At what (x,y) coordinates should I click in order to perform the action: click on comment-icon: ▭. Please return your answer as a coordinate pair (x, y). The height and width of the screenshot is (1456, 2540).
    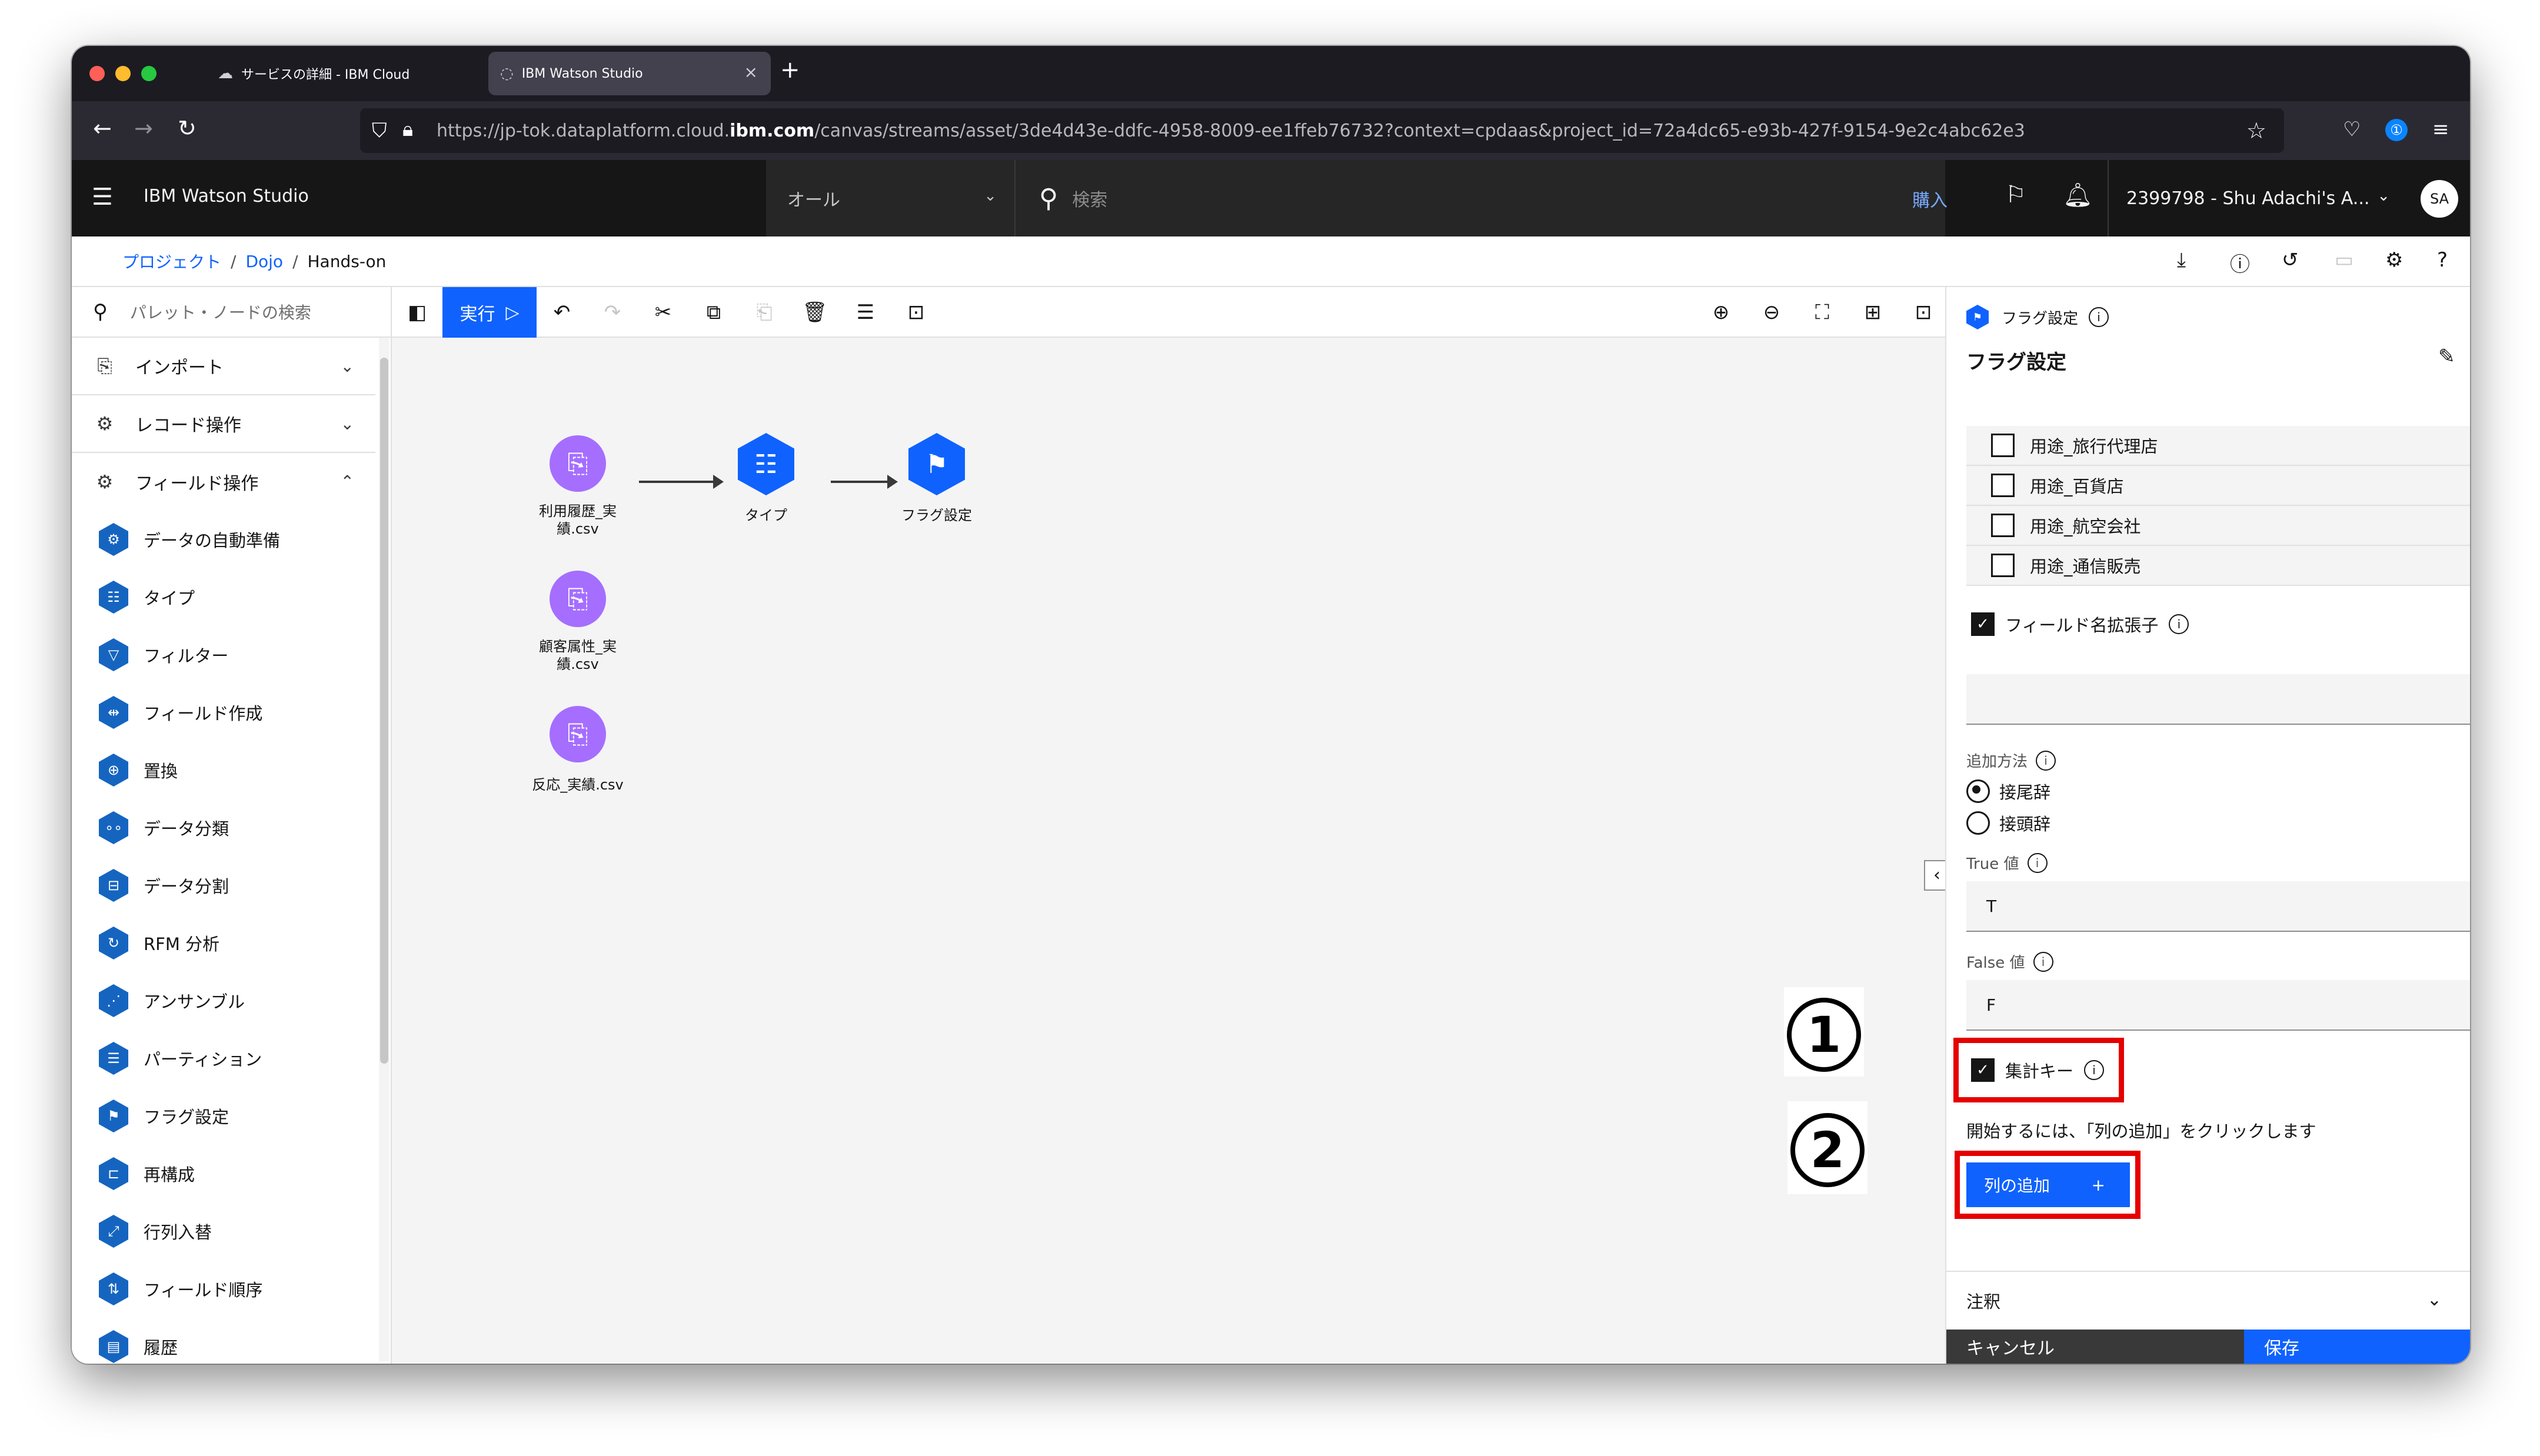
    Looking at the image, I should click on (2344, 260).